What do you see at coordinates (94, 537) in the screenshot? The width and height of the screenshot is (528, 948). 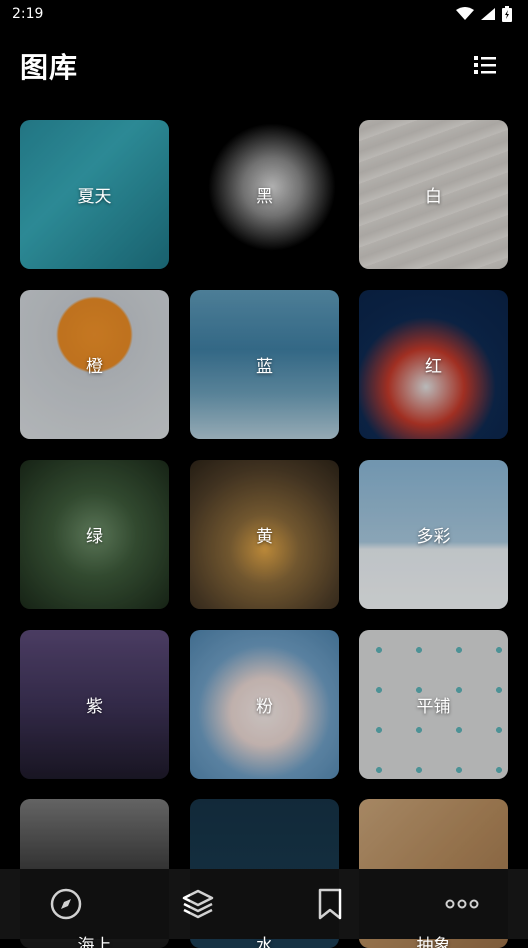 I see `tile-label: 绿` at bounding box center [94, 537].